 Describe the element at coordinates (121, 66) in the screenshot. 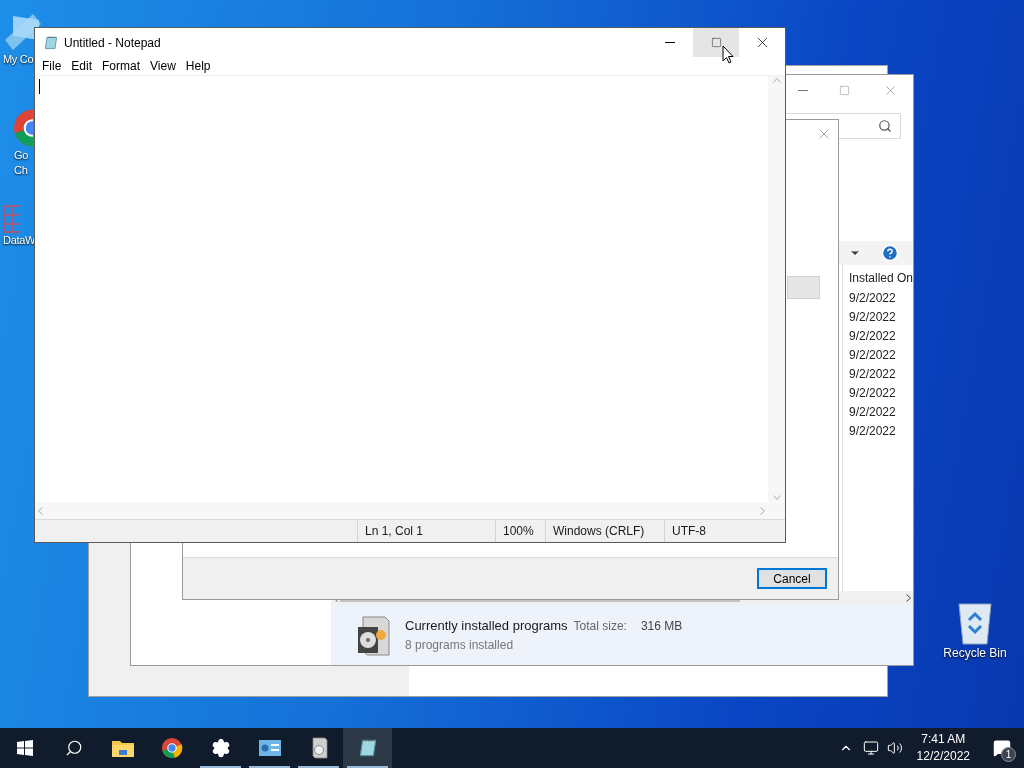

I see `menu-item: Format` at that location.